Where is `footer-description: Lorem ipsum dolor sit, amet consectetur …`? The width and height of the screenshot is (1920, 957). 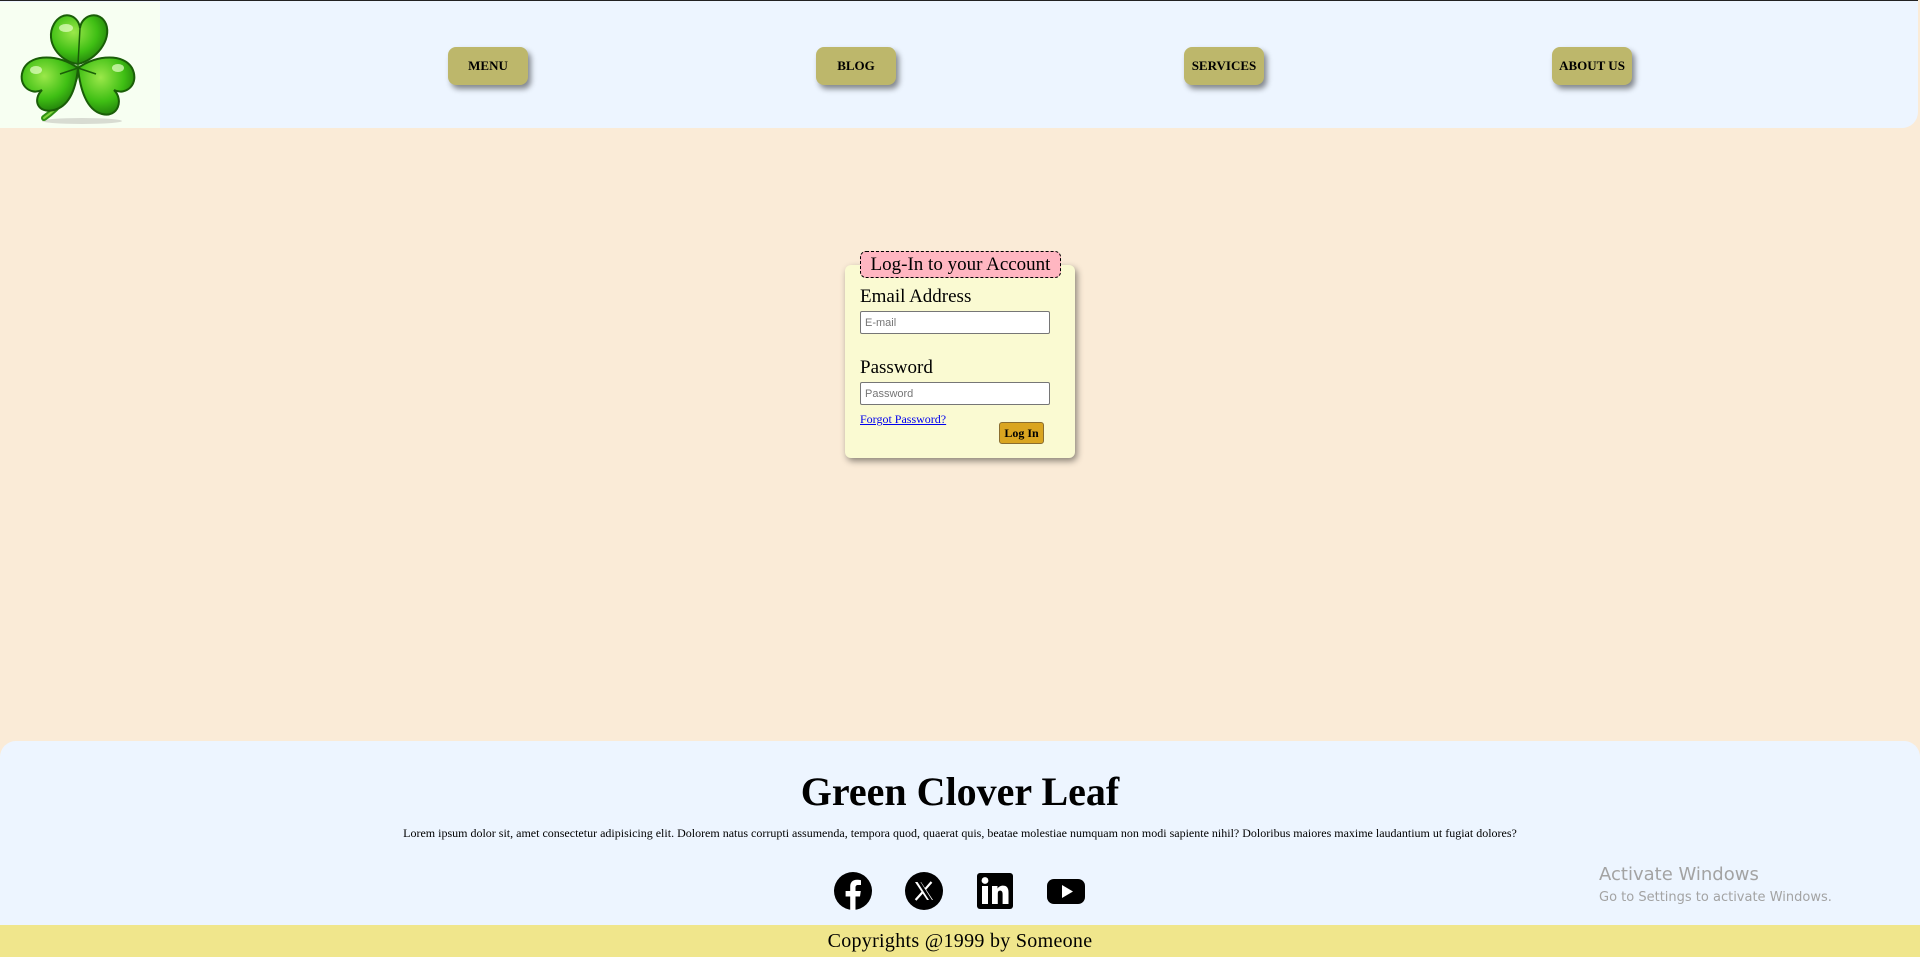
footer-description: Lorem ipsum dolor sit, amet consectetur … is located at coordinates (960, 833).